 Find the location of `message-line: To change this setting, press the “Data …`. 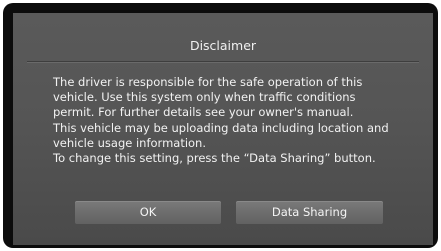

message-line: To change this setting, press the “Data … is located at coordinates (214, 157).